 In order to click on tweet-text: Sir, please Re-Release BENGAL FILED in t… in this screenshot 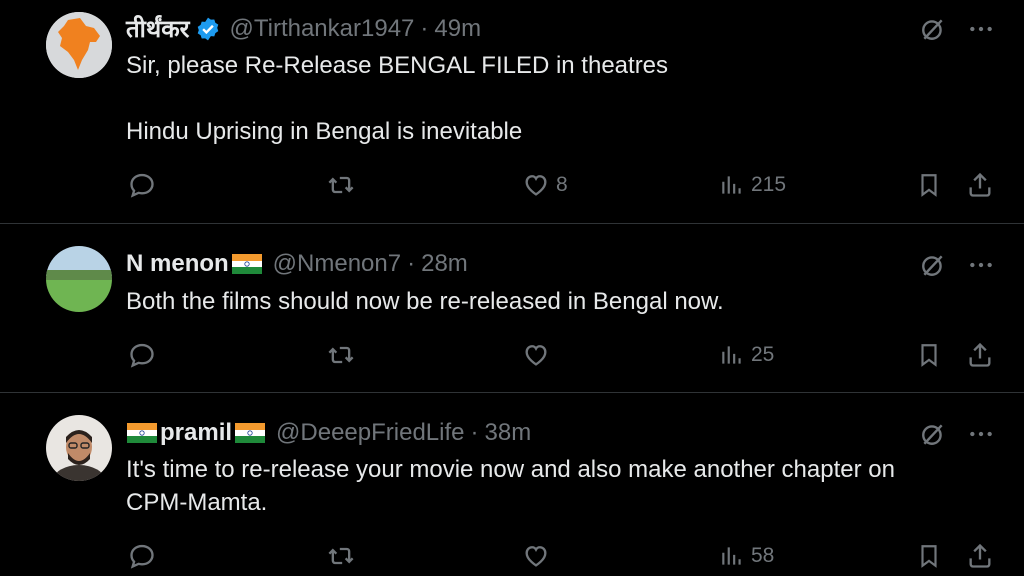, I will do `click(556, 98)`.